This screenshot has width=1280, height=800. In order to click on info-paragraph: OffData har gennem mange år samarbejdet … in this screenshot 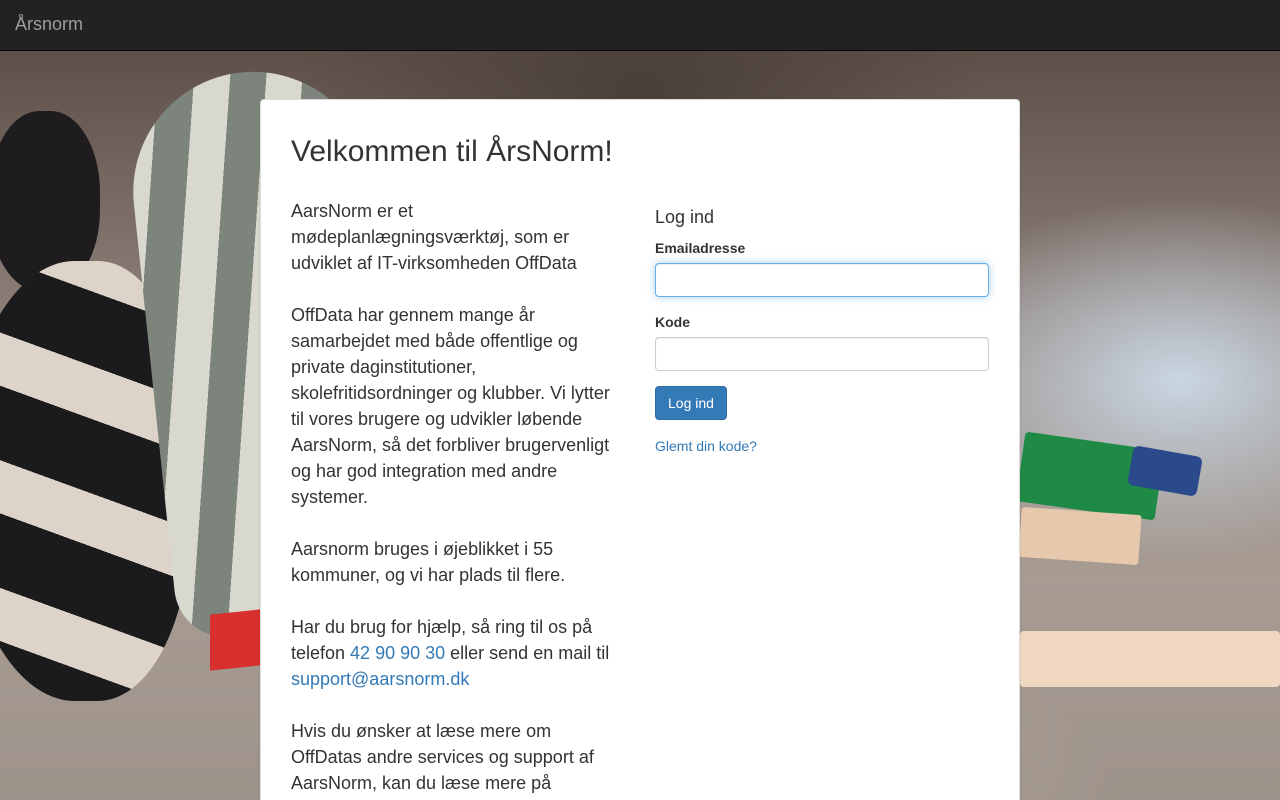, I will do `click(450, 406)`.